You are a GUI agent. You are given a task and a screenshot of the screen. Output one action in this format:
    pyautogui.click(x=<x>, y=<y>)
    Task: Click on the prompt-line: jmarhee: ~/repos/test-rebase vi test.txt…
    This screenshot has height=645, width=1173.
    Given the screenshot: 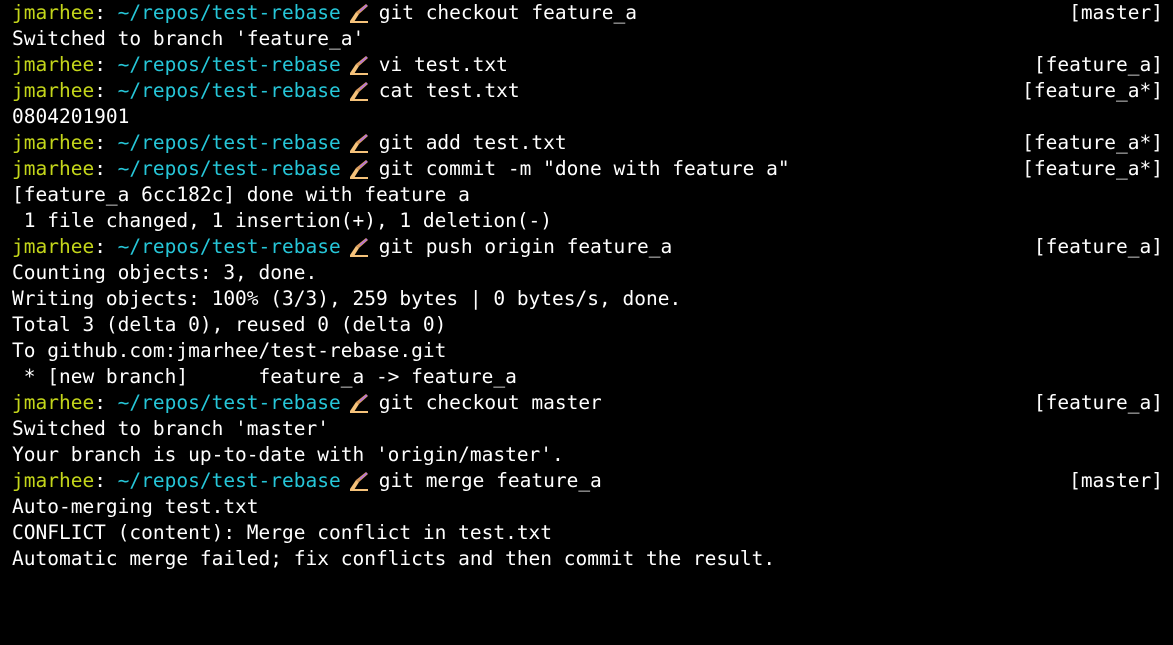 What is the action you would take?
    pyautogui.click(x=587, y=65)
    